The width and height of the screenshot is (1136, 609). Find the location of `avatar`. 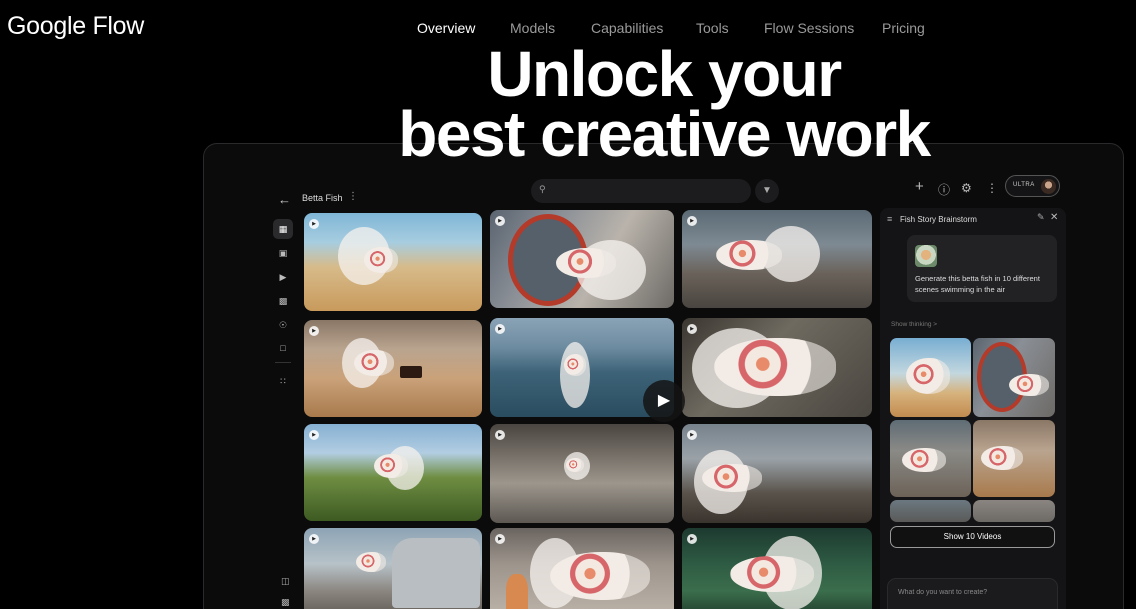

avatar is located at coordinates (1048, 186).